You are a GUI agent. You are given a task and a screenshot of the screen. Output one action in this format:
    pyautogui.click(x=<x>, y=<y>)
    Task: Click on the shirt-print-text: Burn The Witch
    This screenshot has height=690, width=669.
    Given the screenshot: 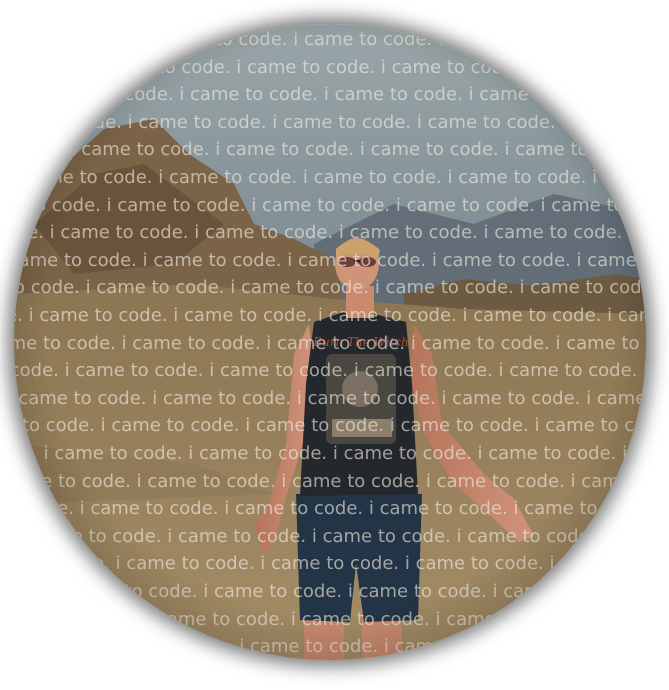 What is the action you would take?
    pyautogui.click(x=360, y=342)
    